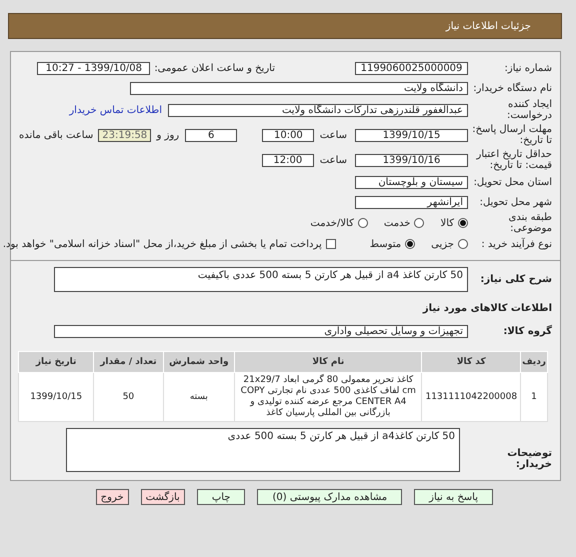  Describe the element at coordinates (129, 397) in the screenshot. I see `table-cell: 50` at that location.